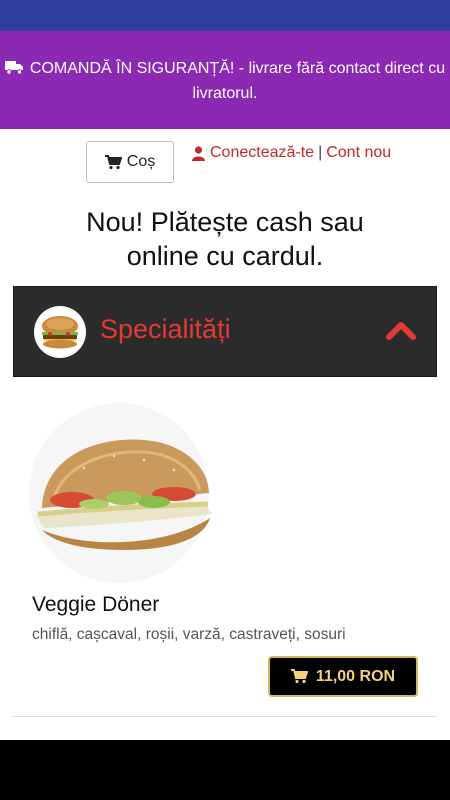 The image size is (450, 800). What do you see at coordinates (225, 222) in the screenshot?
I see `headline-line-1: Nou! Plătește cash sau` at bounding box center [225, 222].